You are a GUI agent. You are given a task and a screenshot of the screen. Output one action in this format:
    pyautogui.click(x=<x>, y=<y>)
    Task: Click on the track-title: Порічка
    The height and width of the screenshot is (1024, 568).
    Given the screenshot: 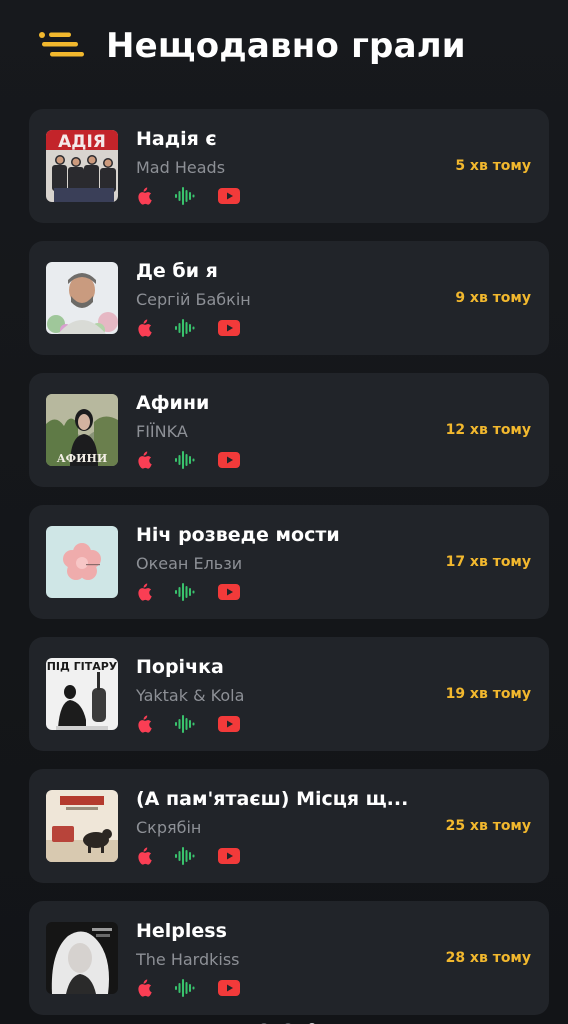 What is the action you would take?
    pyautogui.click(x=180, y=667)
    